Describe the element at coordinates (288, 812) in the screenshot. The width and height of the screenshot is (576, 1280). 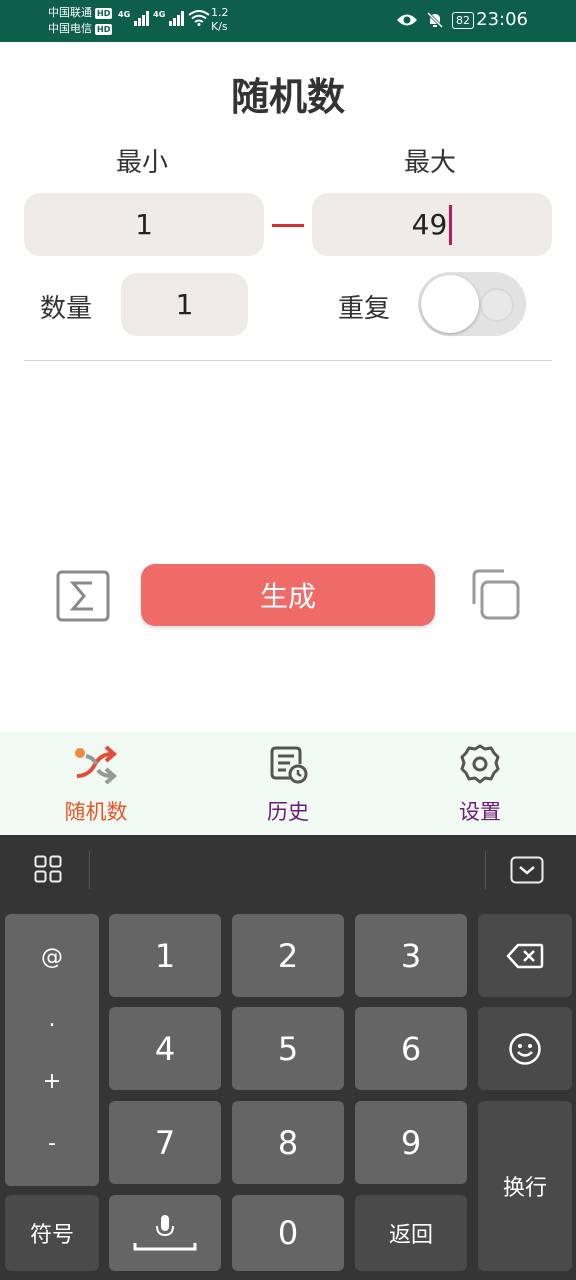
I see `nav-label-history: 历史` at that location.